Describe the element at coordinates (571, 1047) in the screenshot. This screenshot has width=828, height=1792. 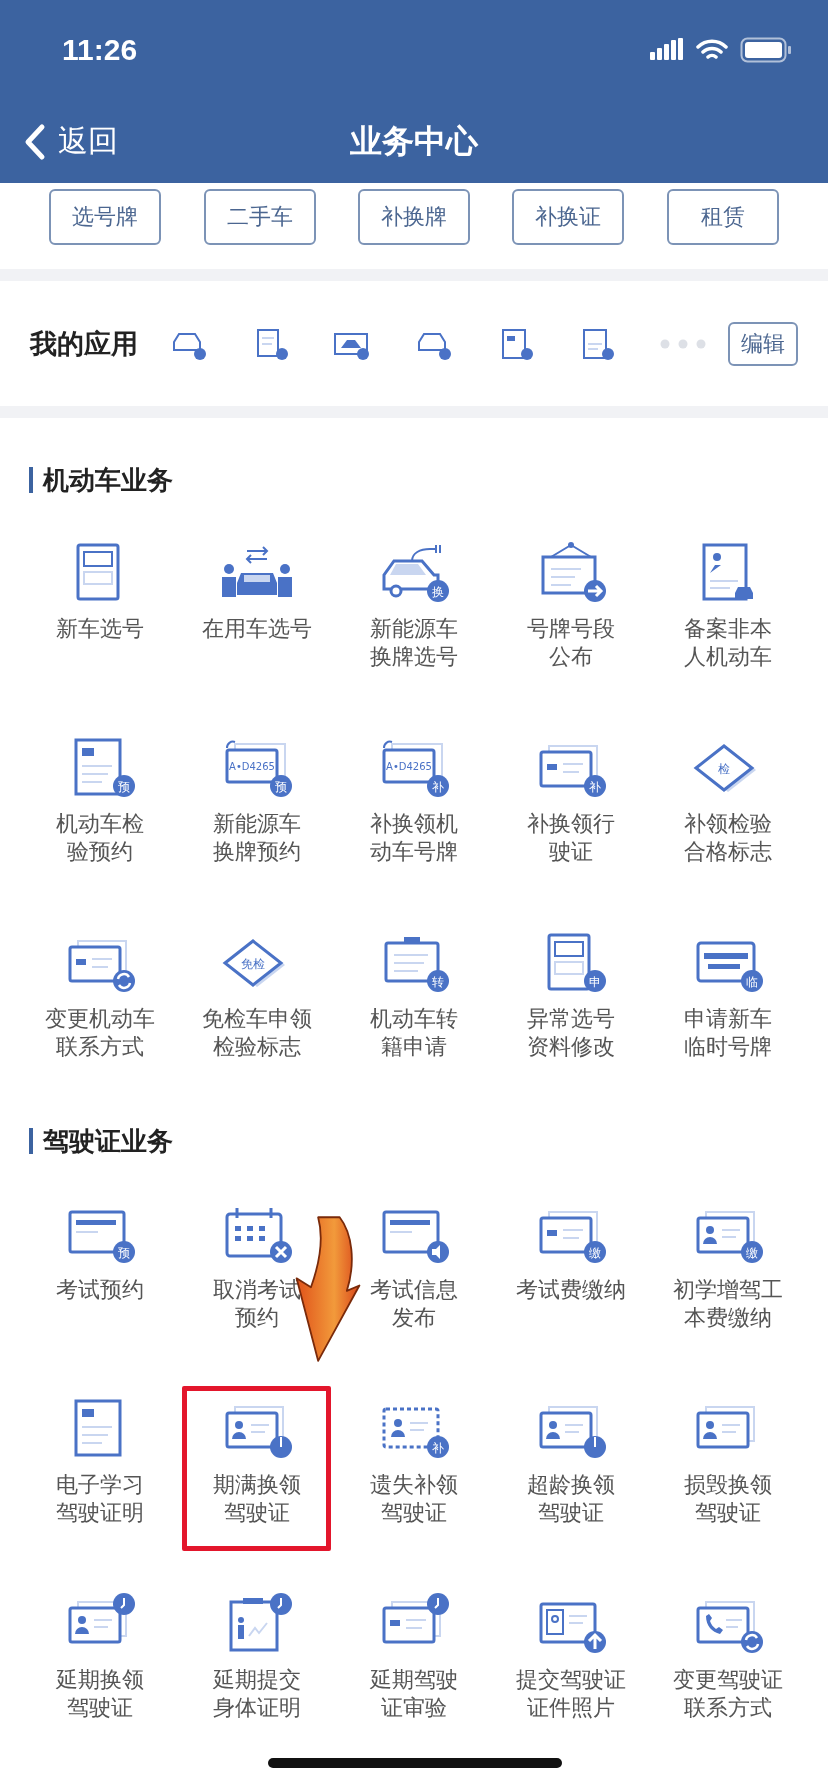
I see `service-label: 资料修改` at that location.